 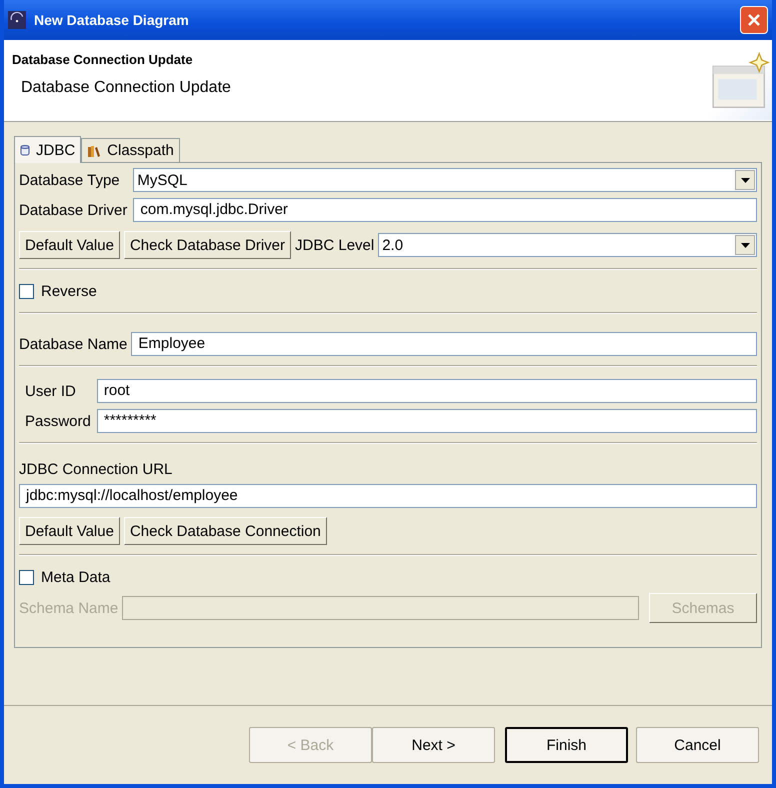 I want to click on field-label: Database Driver, so click(x=73, y=210).